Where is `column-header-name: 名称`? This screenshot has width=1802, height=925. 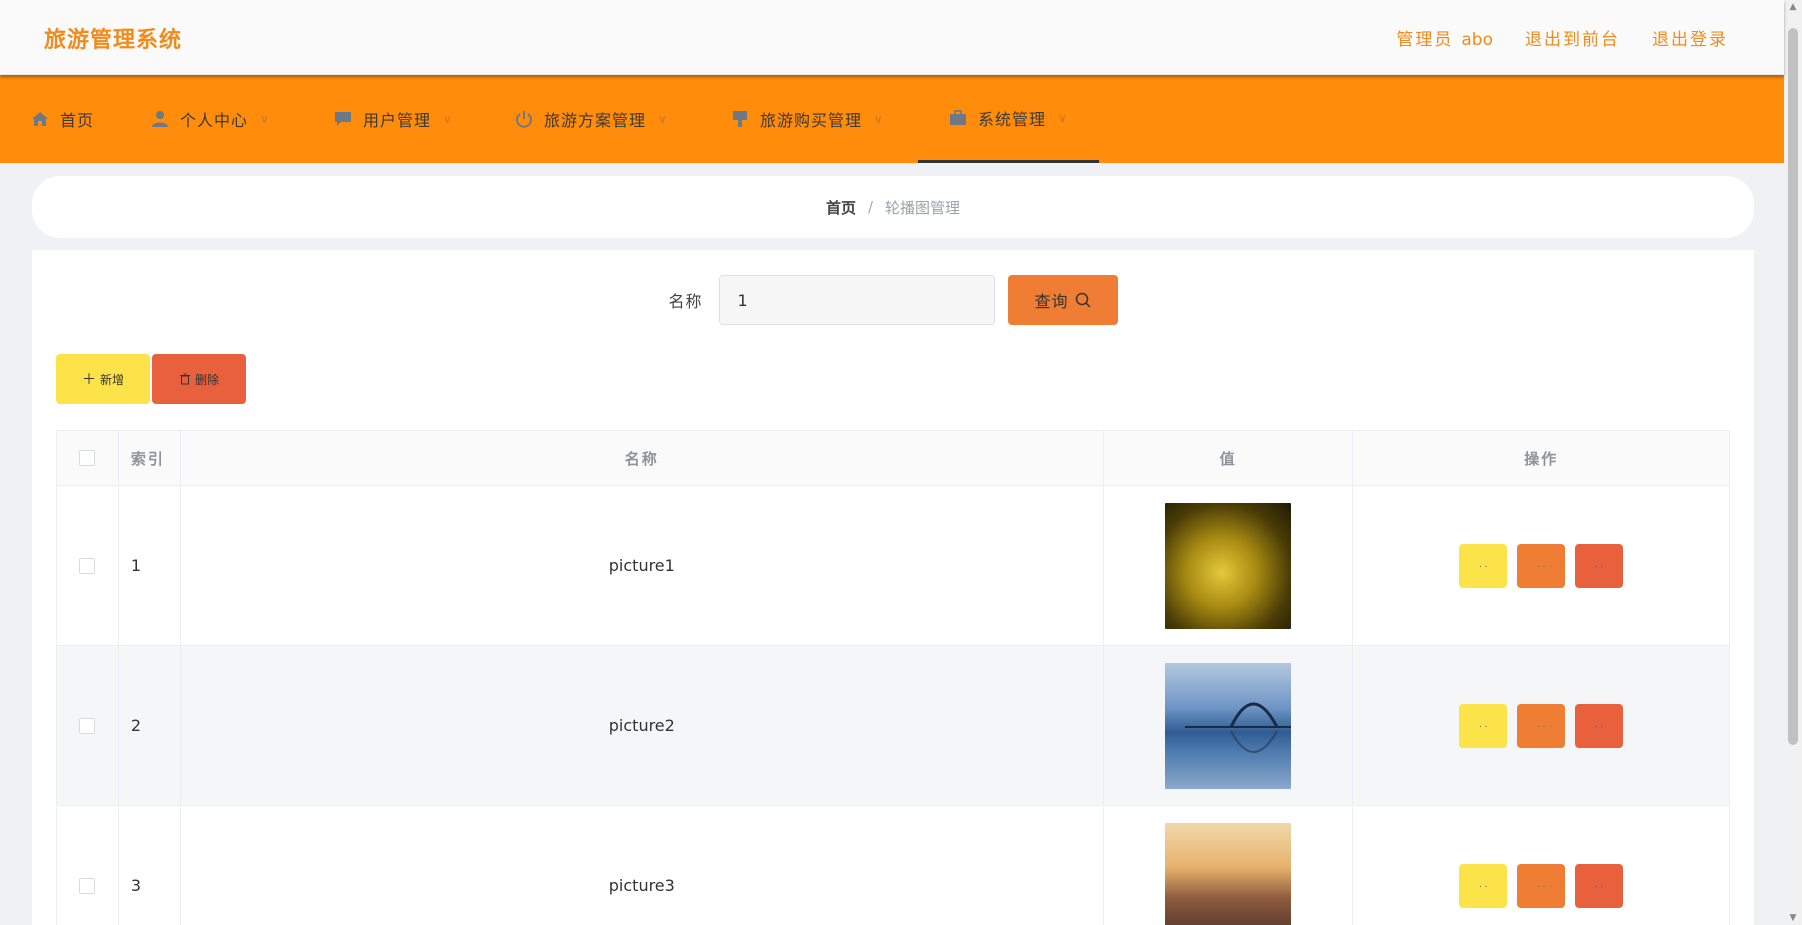
column-header-name: 名称 is located at coordinates (642, 458).